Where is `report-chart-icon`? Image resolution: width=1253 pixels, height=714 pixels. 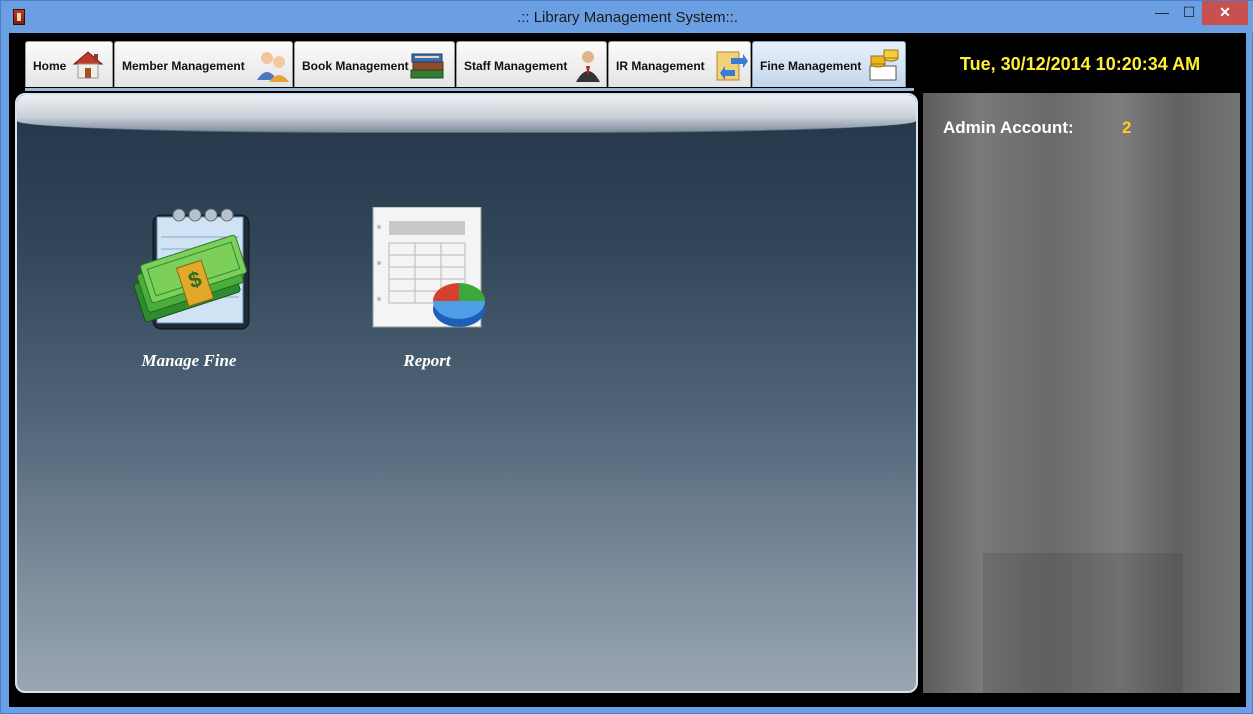 report-chart-icon is located at coordinates (428, 267).